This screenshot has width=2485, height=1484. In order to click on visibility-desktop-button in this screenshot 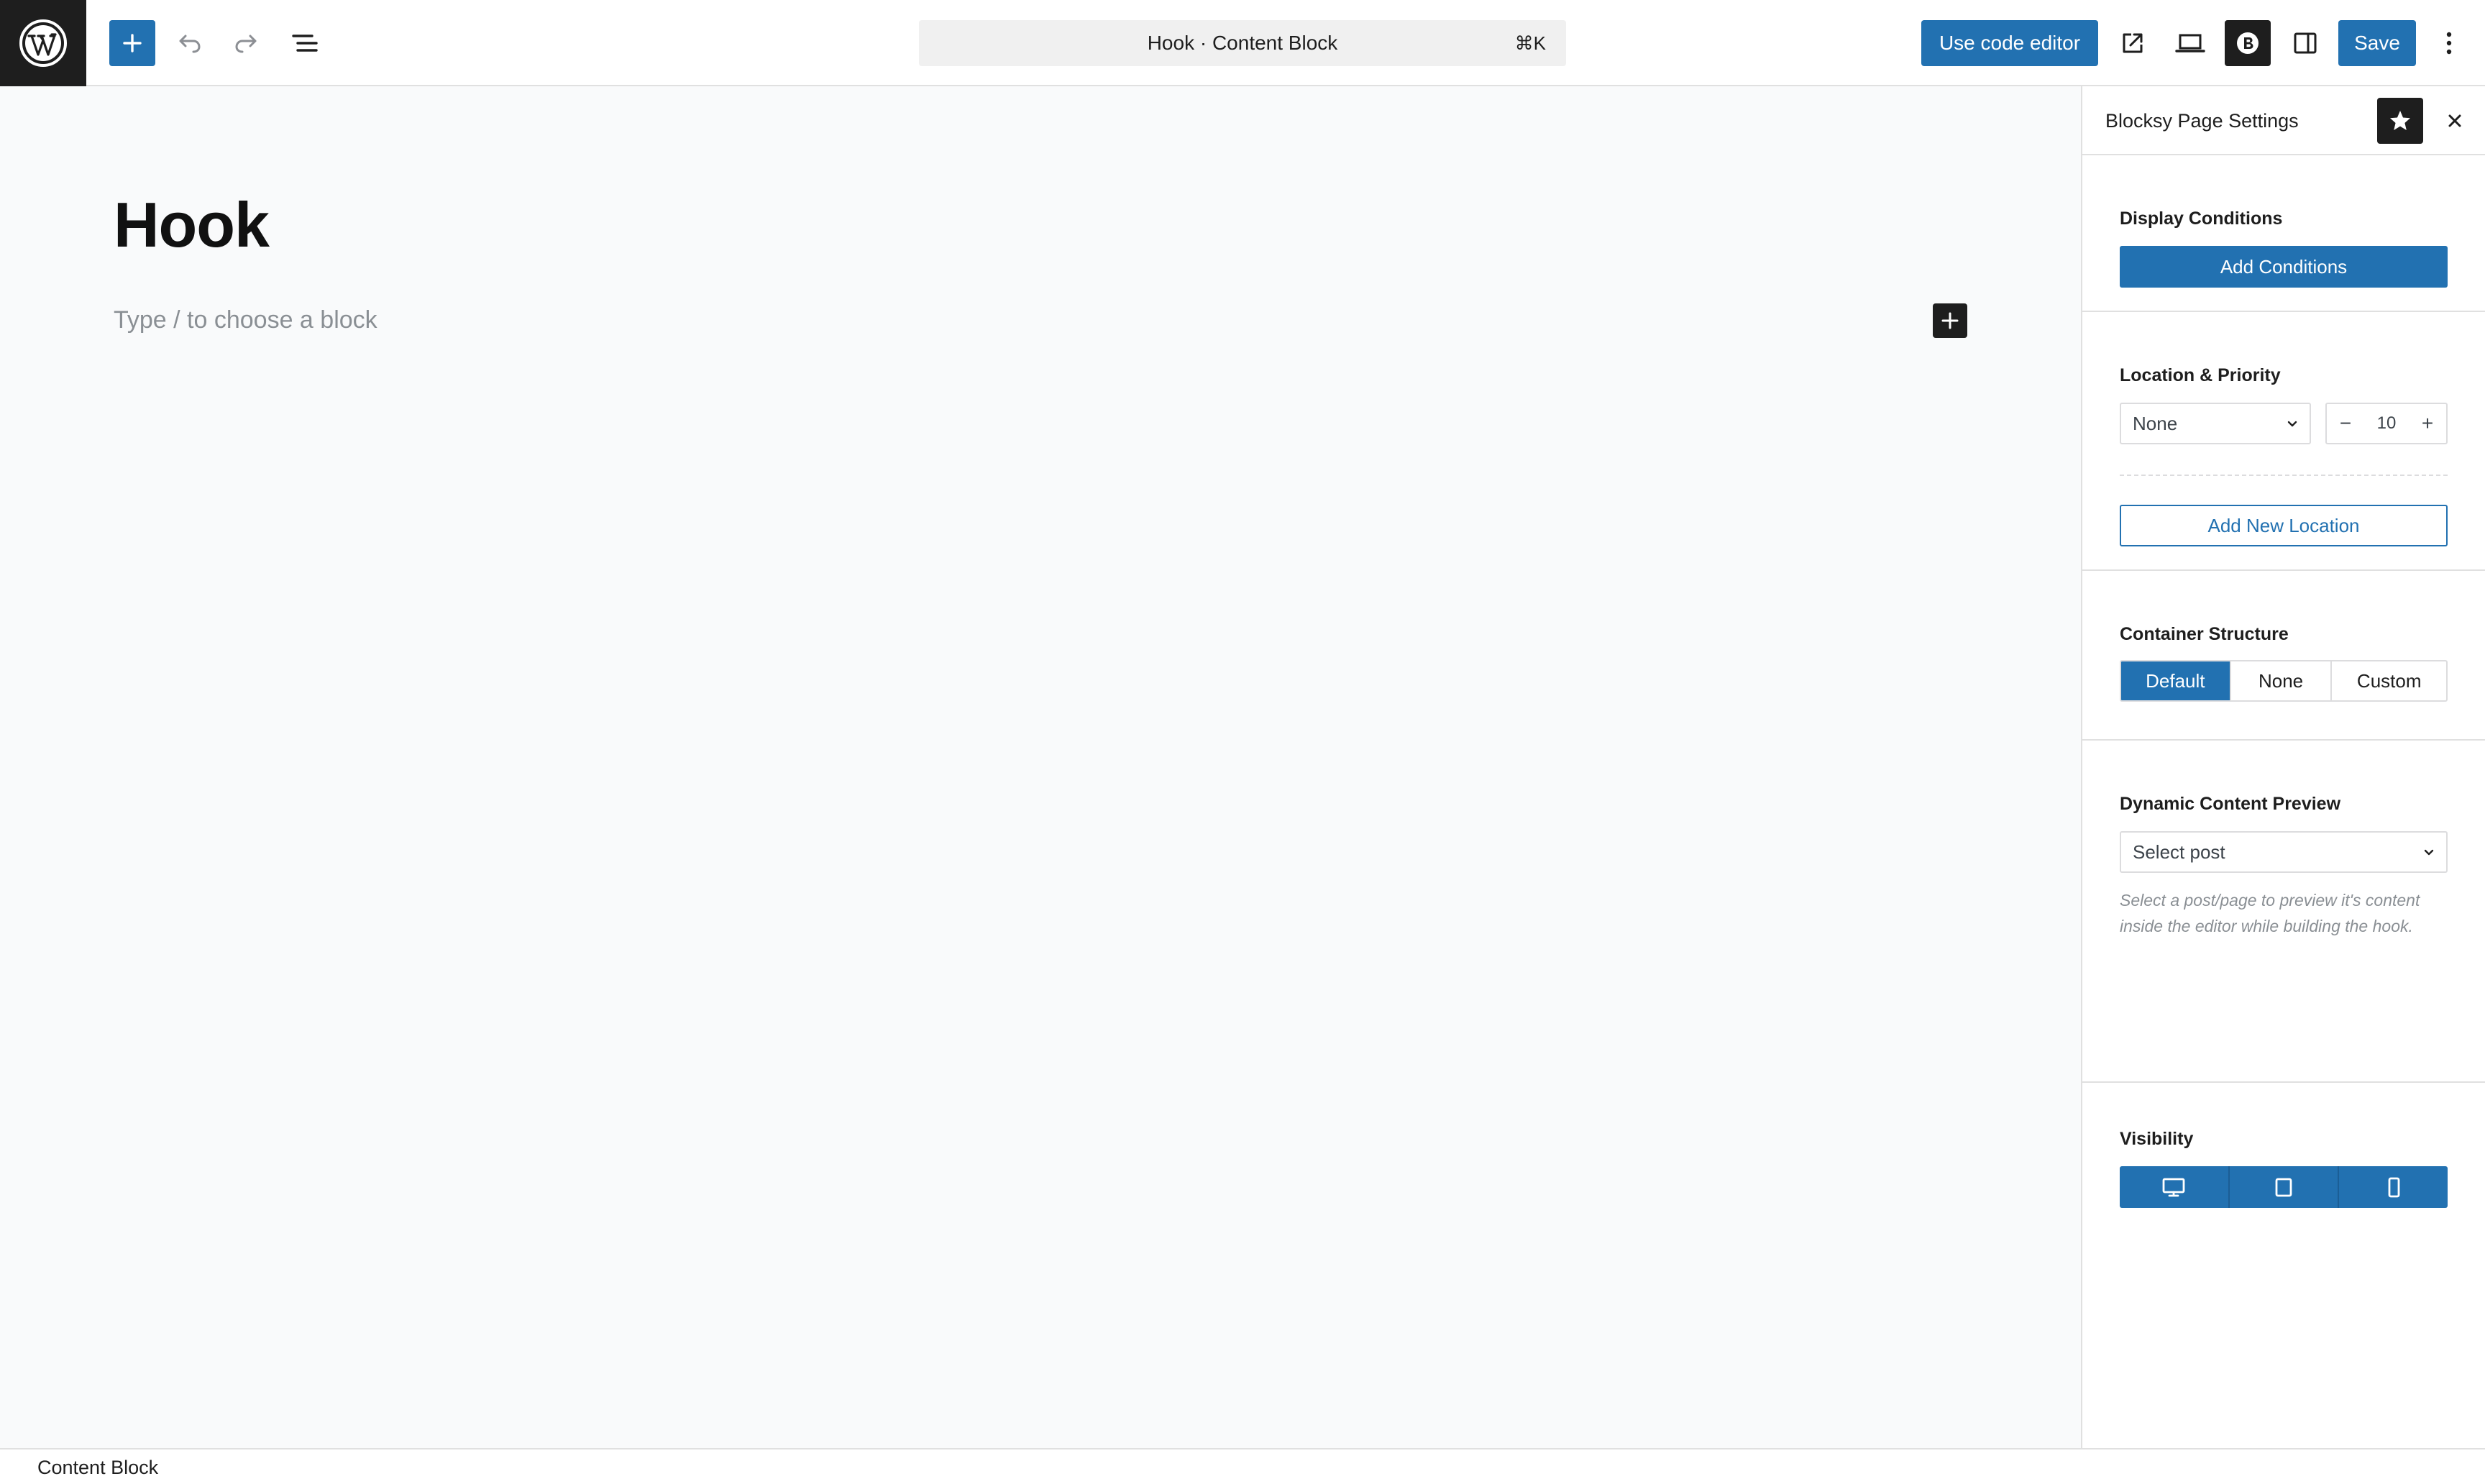, I will do `click(2175, 1187)`.